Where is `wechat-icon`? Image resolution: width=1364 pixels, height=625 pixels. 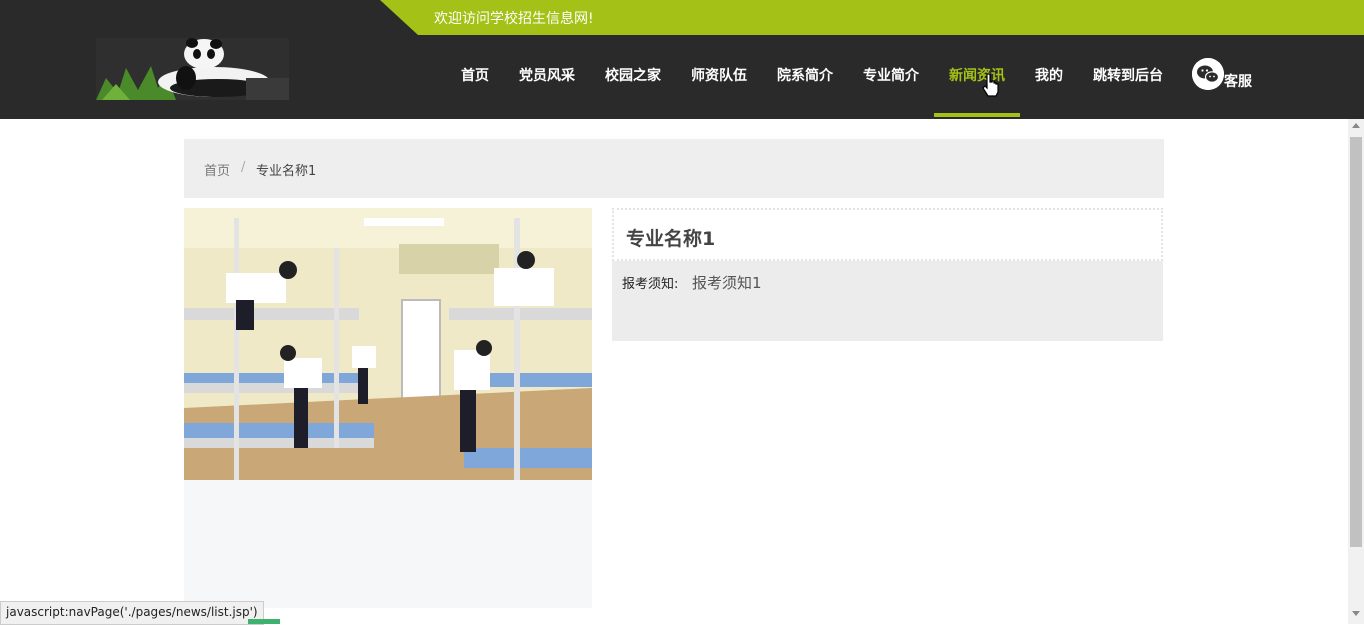 wechat-icon is located at coordinates (1208, 74).